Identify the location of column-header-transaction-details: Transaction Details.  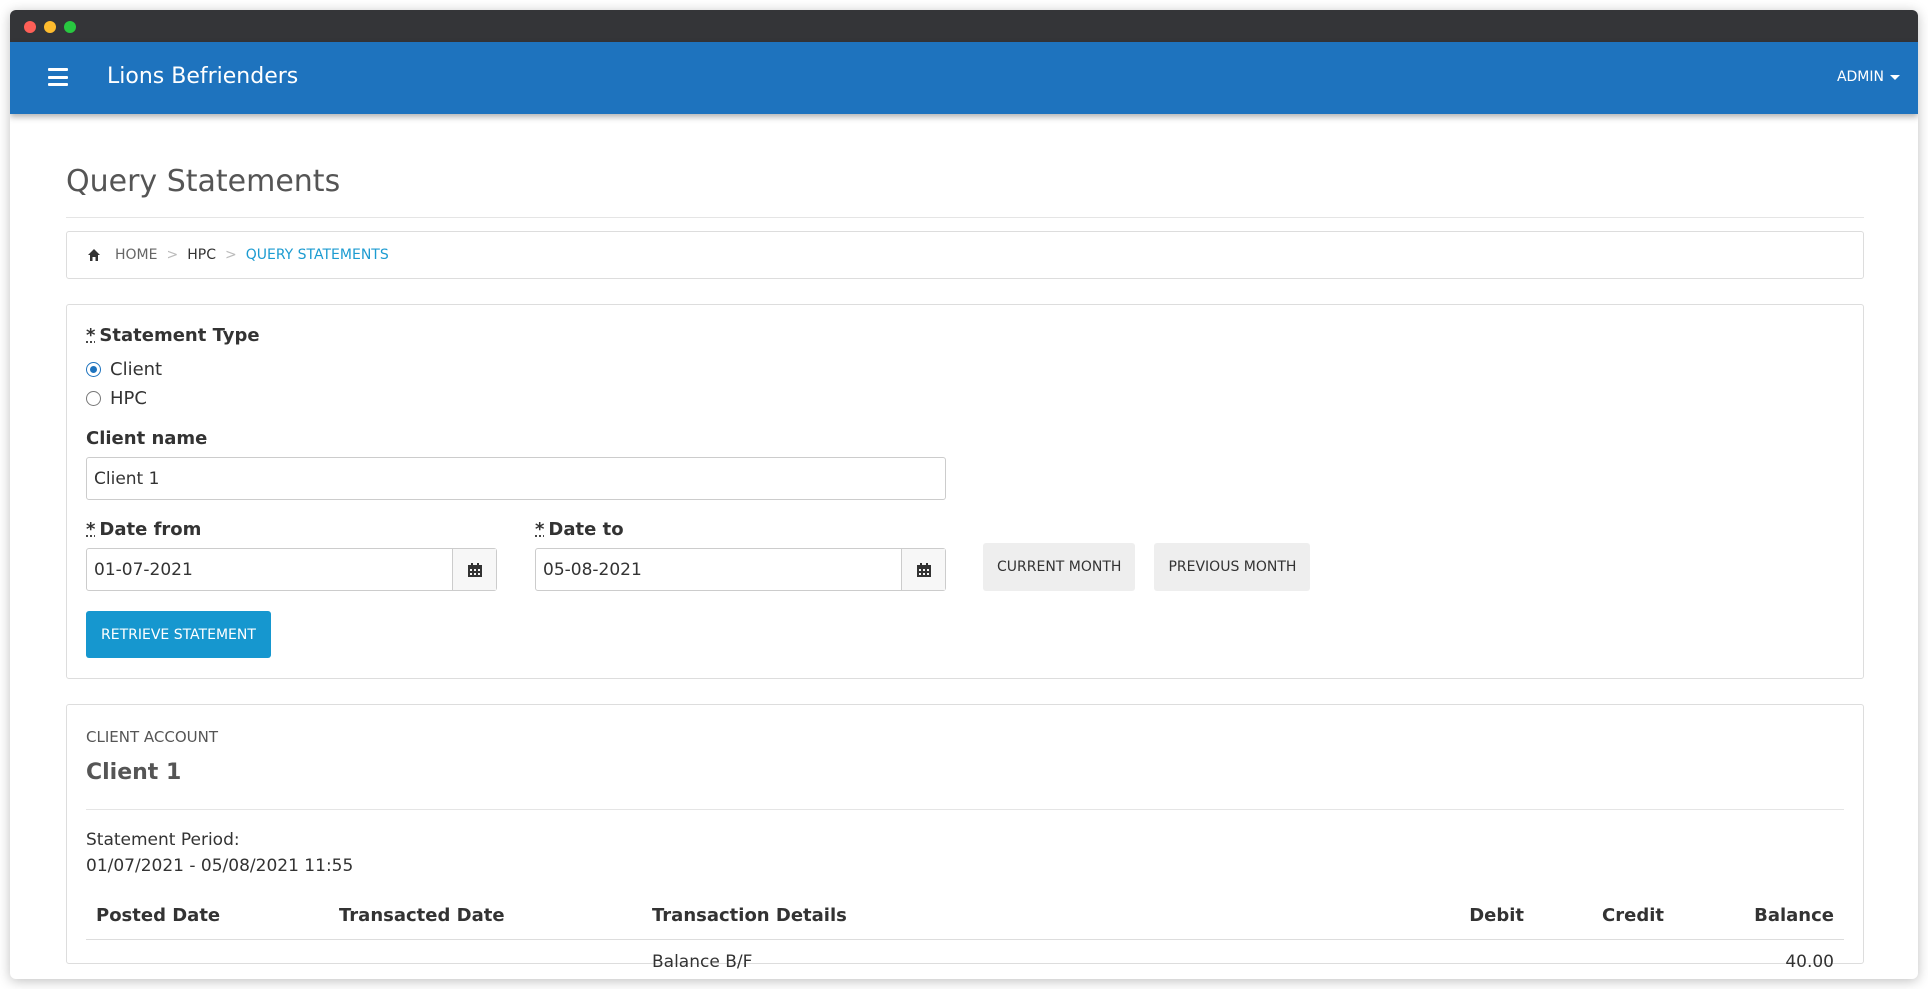
(1028, 922).